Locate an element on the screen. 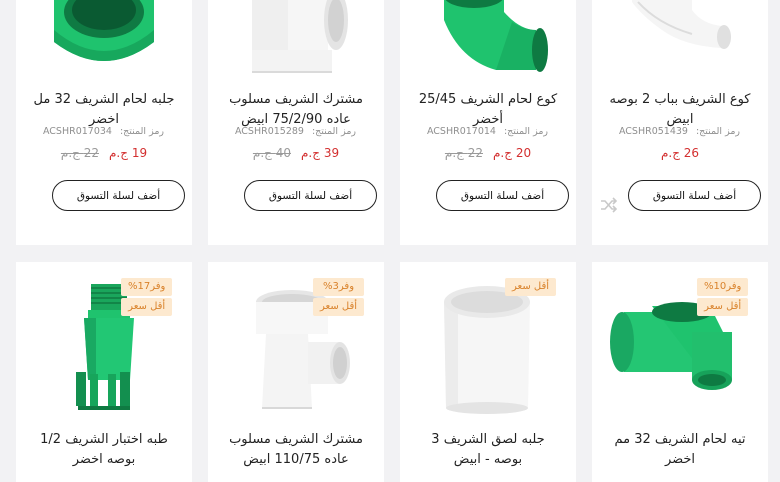 This screenshot has width=780, height=482. current-price: 26 ج.م is located at coordinates (680, 153).